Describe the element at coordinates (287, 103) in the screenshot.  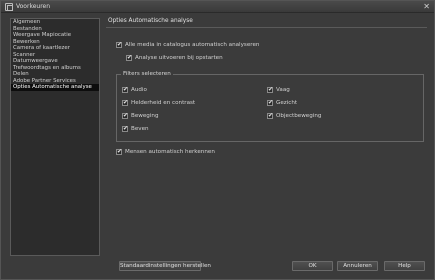
I see `filter-face-label: Gezicht` at that location.